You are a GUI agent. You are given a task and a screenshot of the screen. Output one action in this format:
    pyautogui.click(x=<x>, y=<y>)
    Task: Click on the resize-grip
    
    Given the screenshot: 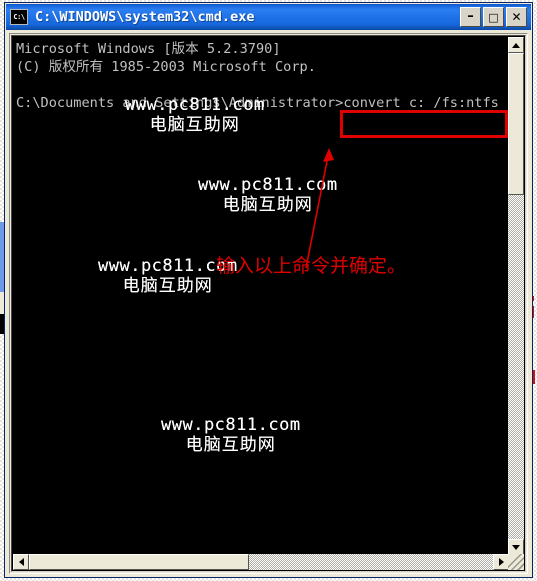 What is the action you would take?
    pyautogui.click(x=516, y=562)
    